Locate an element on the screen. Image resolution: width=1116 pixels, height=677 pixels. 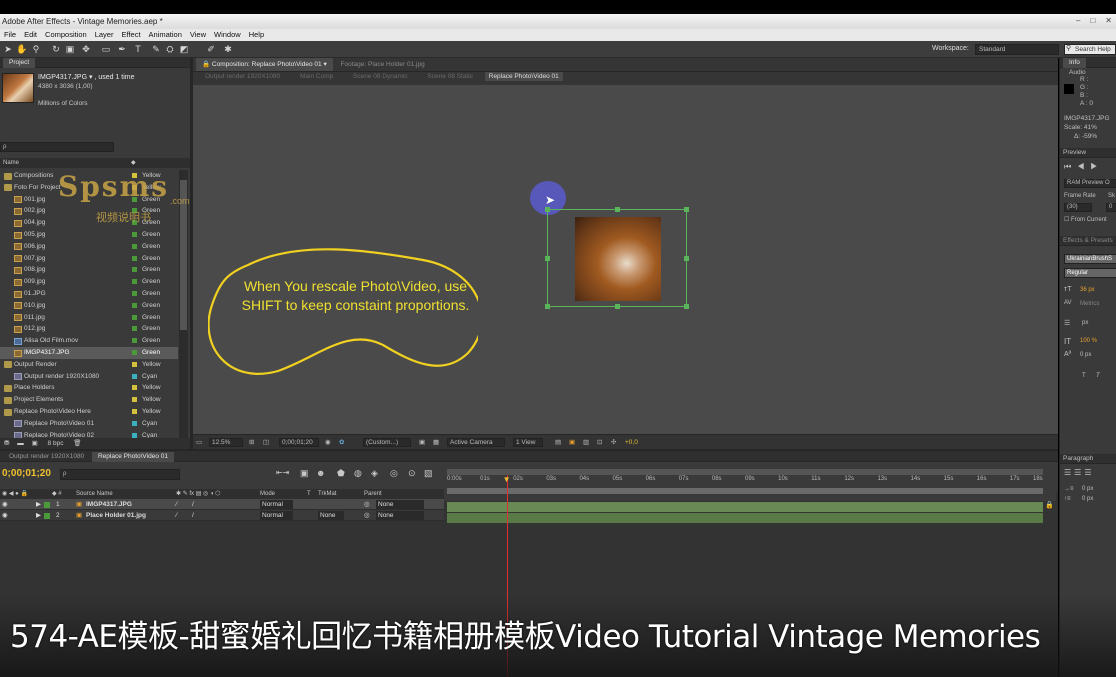
project-item: 011.jpg Green is located at coordinates (89, 318).